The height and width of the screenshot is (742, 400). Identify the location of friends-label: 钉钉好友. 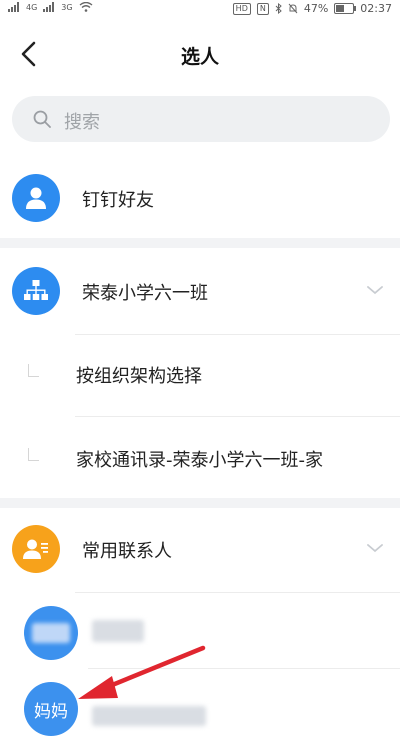
(118, 200).